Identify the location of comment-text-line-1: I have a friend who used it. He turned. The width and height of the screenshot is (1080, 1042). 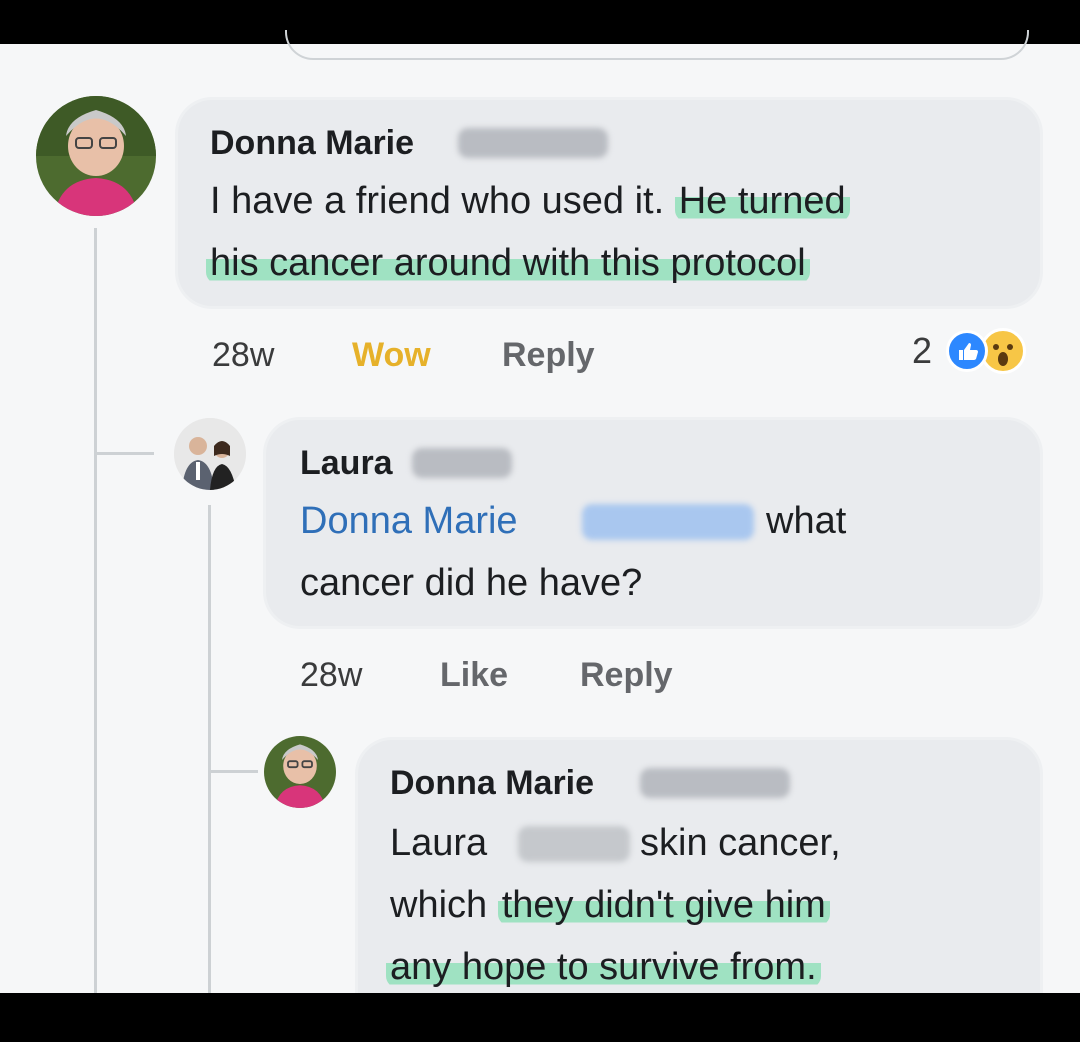
(530, 201).